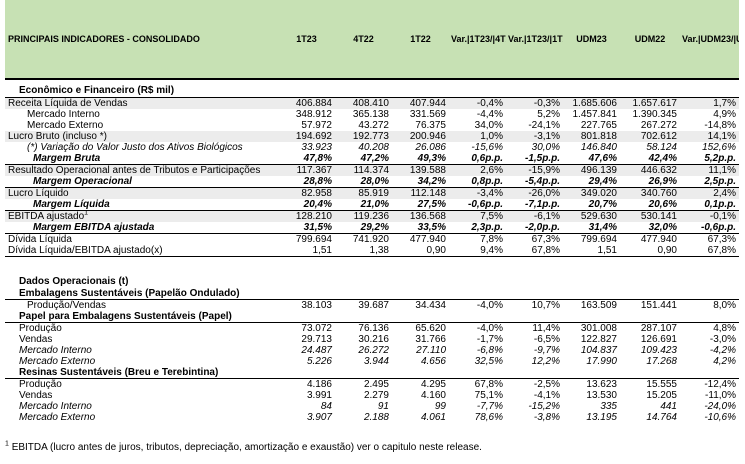  I want to click on value-cell: 15.205, so click(661, 395).